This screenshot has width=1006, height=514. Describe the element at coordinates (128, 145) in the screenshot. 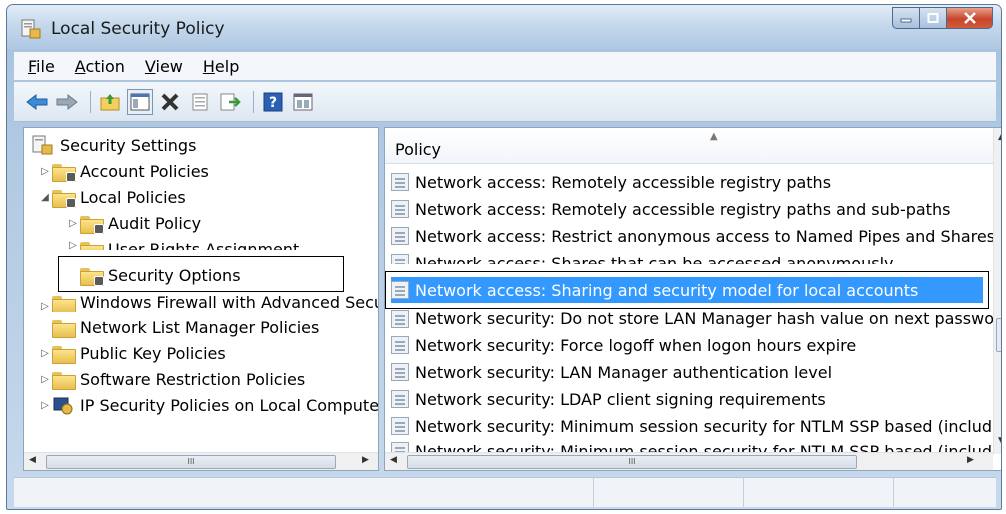

I see `tree-root-label: Security Settings` at that location.